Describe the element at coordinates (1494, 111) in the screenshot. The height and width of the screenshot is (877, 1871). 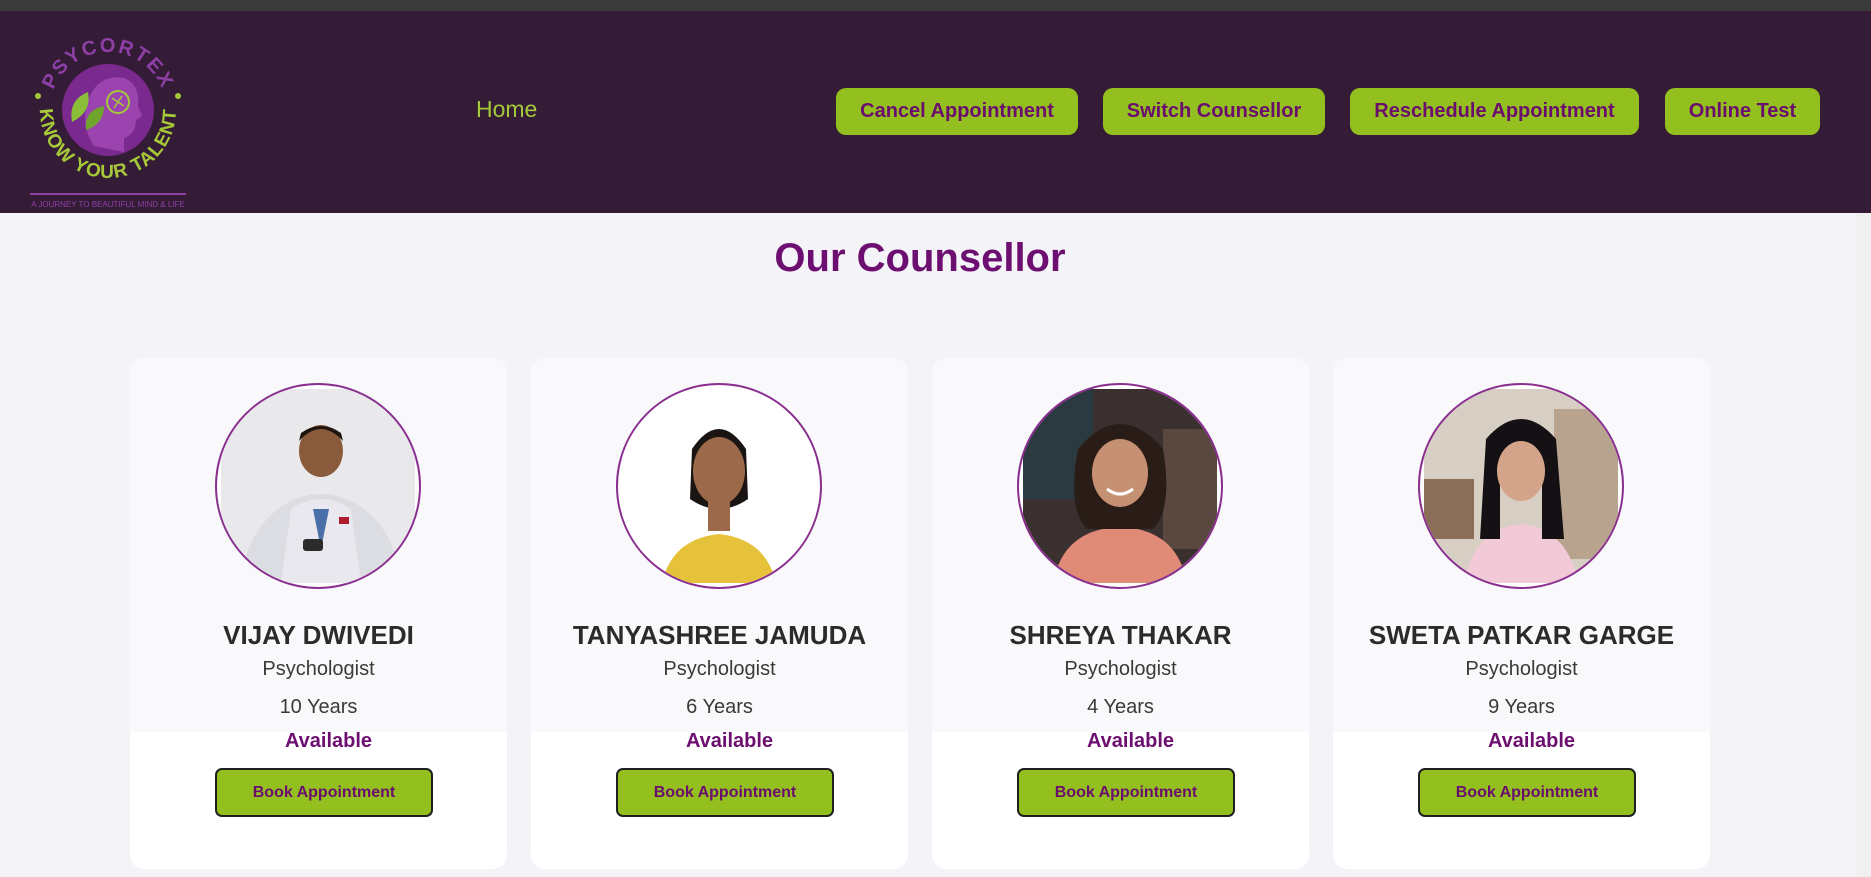
I see `reschedule-appointment-button: Reschedule Appointment` at that location.